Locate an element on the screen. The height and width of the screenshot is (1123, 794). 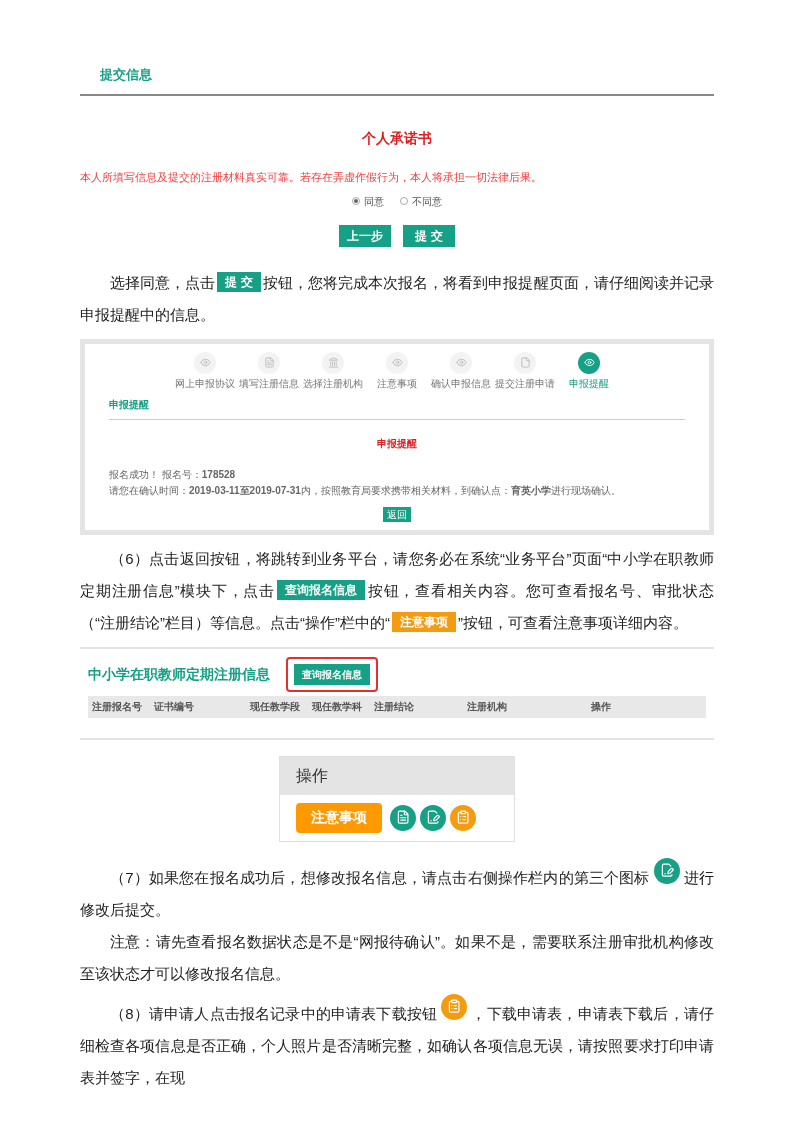
document-icon is located at coordinates (403, 817).